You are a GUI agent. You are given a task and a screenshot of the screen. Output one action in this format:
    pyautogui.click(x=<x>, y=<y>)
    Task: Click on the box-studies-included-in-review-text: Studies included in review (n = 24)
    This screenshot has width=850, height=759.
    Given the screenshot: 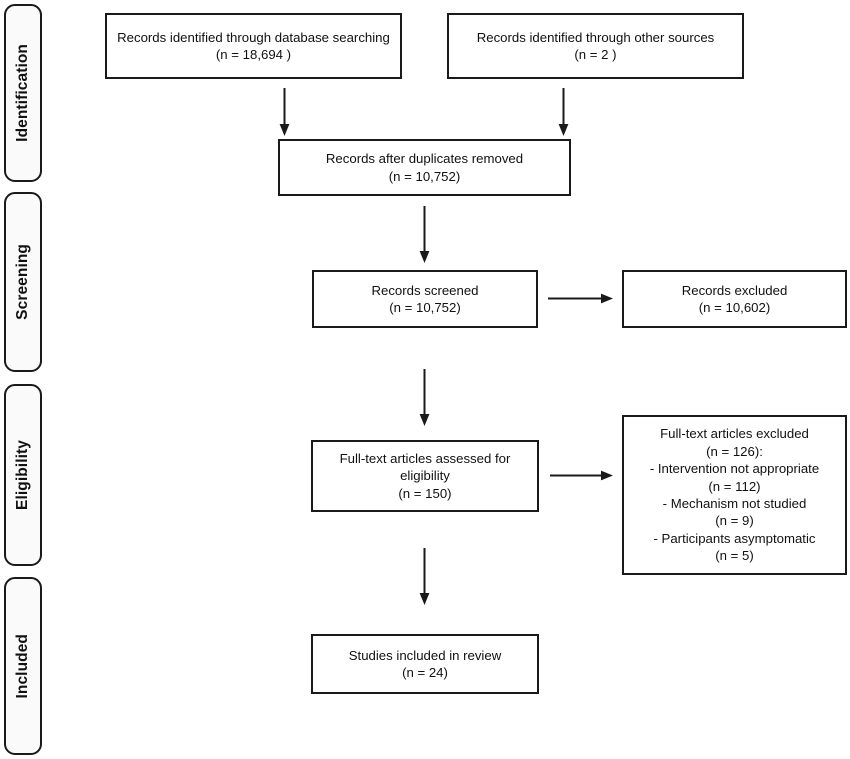 What is the action you would take?
    pyautogui.click(x=425, y=663)
    